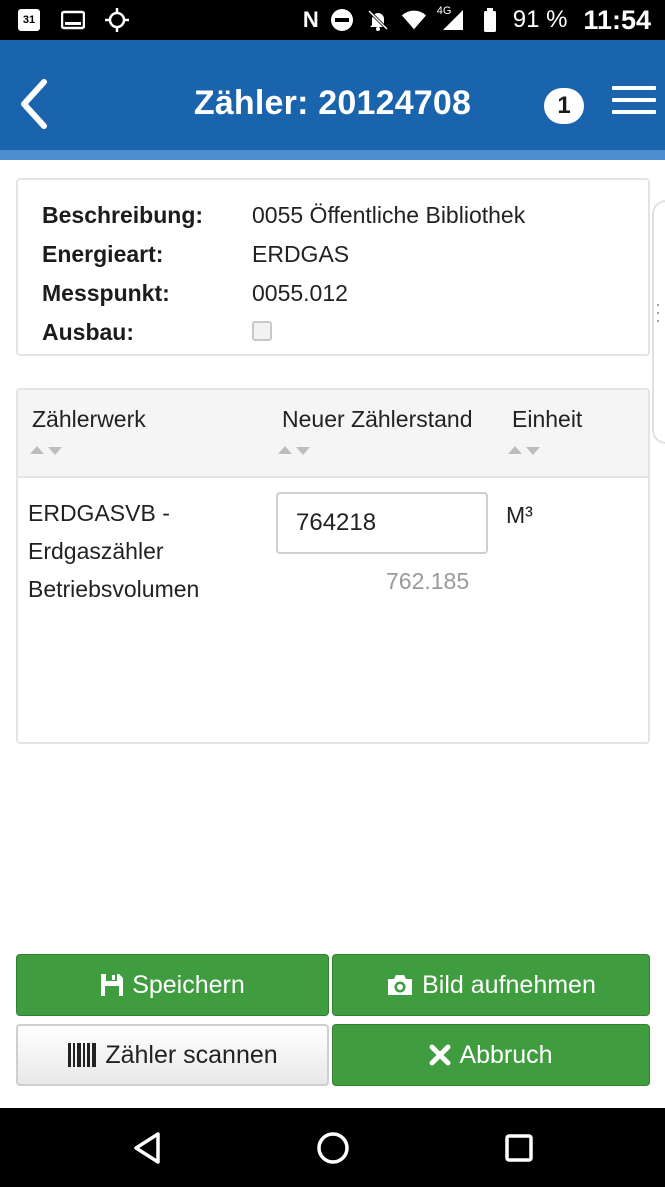 This screenshot has width=665, height=1187. Describe the element at coordinates (564, 106) in the screenshot. I see `notification-badge: 1` at that location.